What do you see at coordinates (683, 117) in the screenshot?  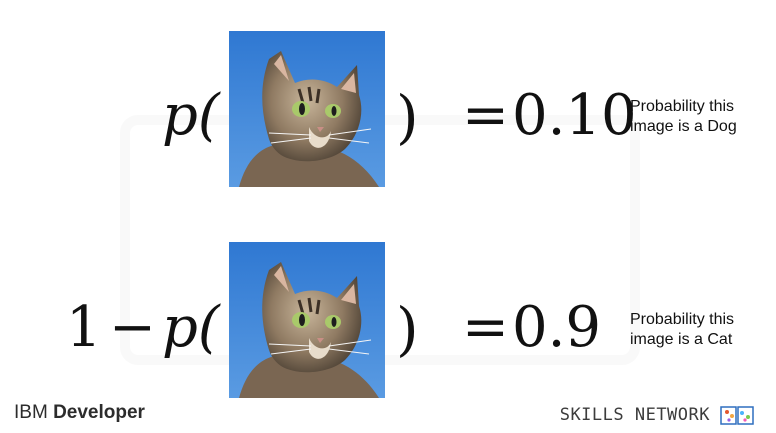 I see `row1-caption: Probability this image is a Dog` at bounding box center [683, 117].